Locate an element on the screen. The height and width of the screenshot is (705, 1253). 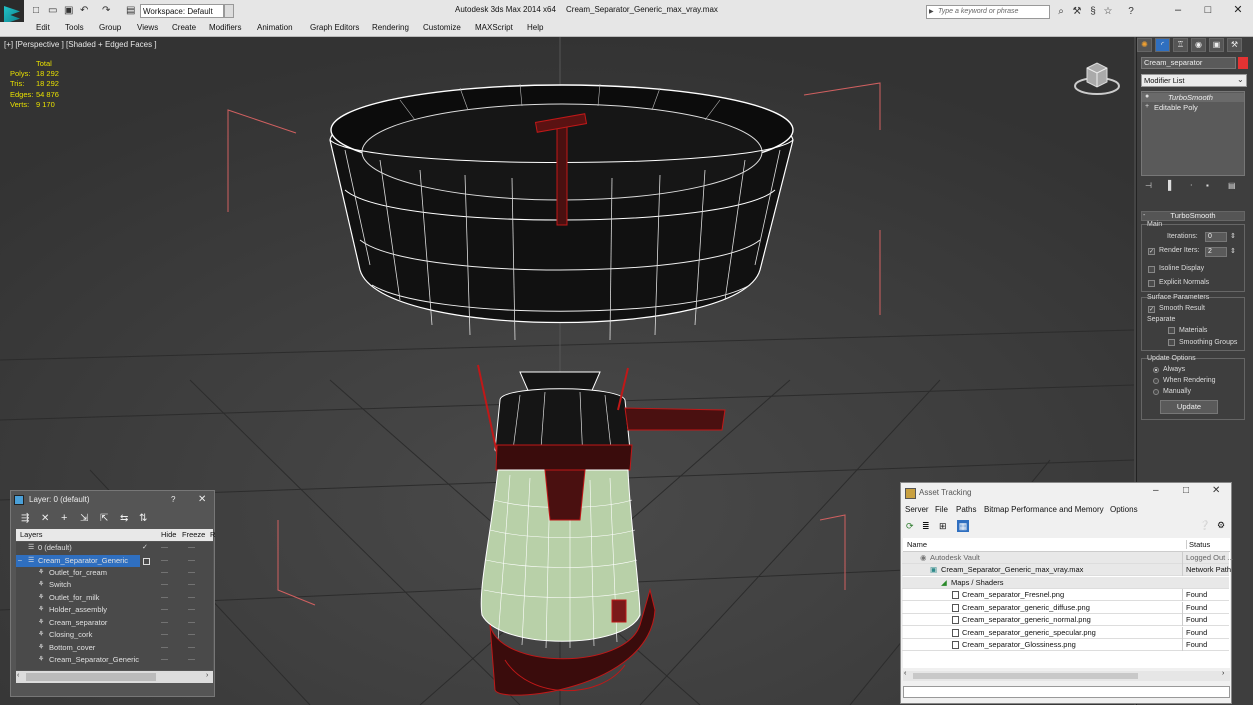
layer-row: ☰ 0 (default) ✓ — — is located at coordinates (114, 548).